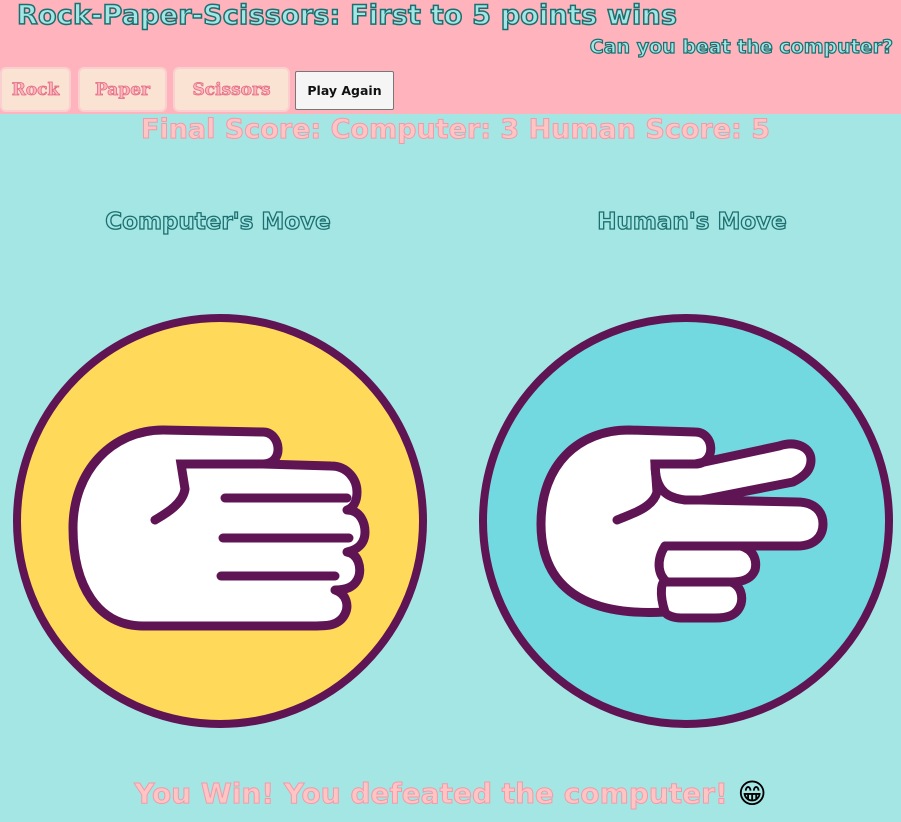 The height and width of the screenshot is (822, 901). Describe the element at coordinates (231, 89) in the screenshot. I see `scissors-button: Scissors` at that location.